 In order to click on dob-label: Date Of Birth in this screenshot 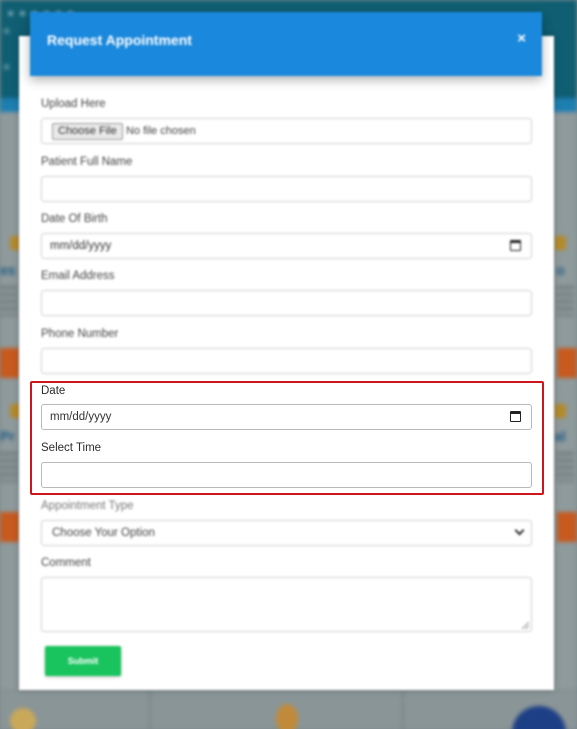, I will do `click(74, 219)`.